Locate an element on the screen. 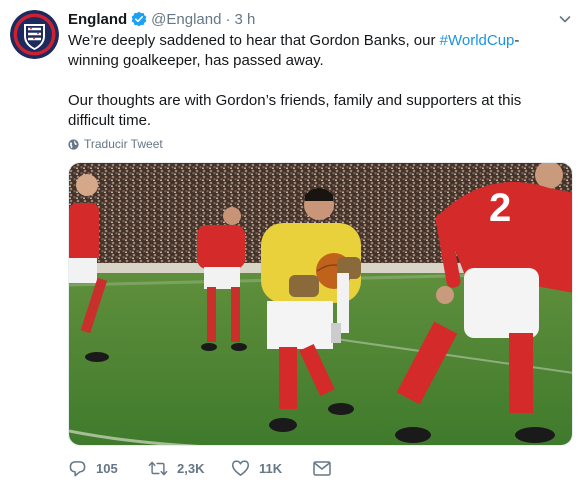  retweet-button: 2,3K is located at coordinates (189, 468).